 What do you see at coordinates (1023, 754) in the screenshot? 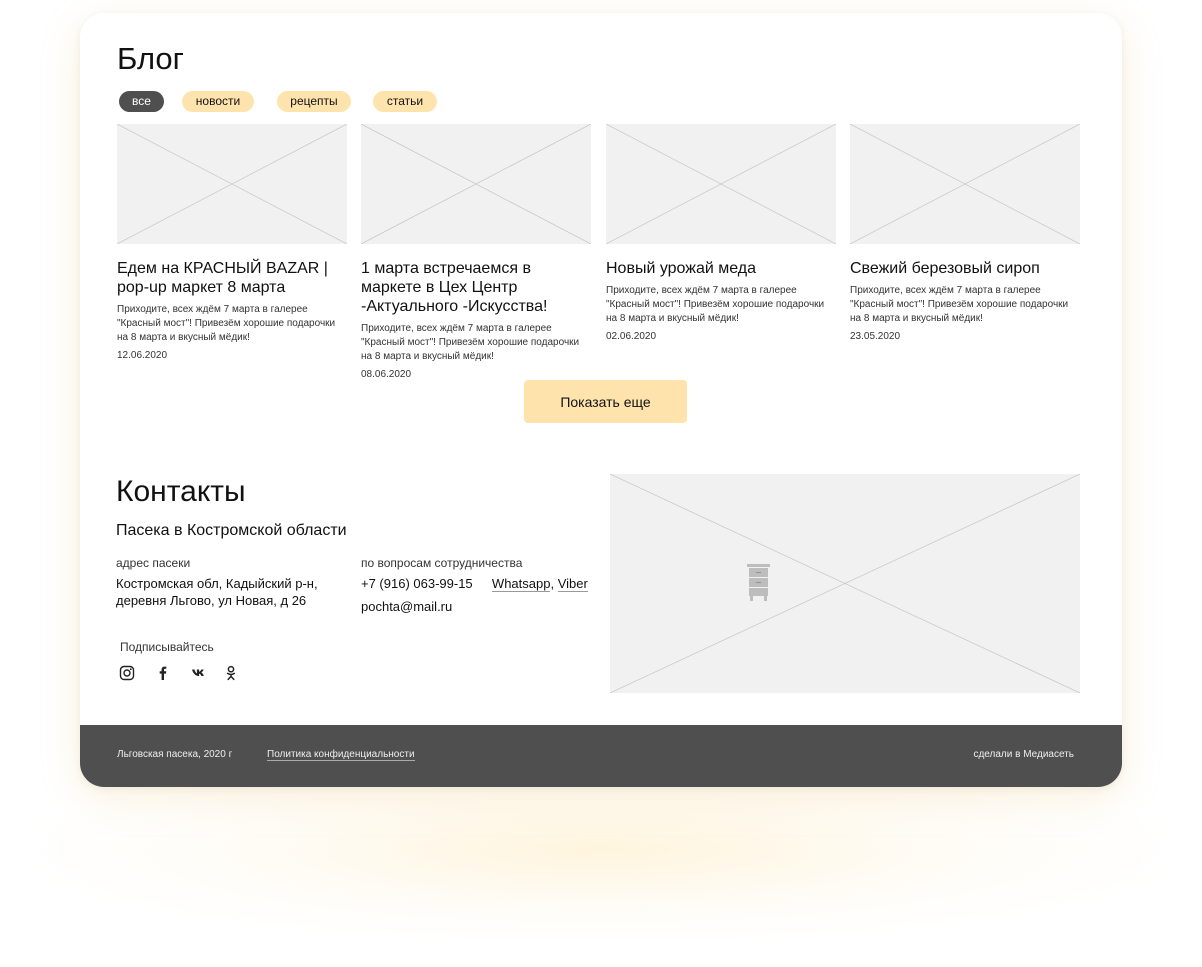
I see `developer-credit-link: сделали в Медиасеть` at bounding box center [1023, 754].